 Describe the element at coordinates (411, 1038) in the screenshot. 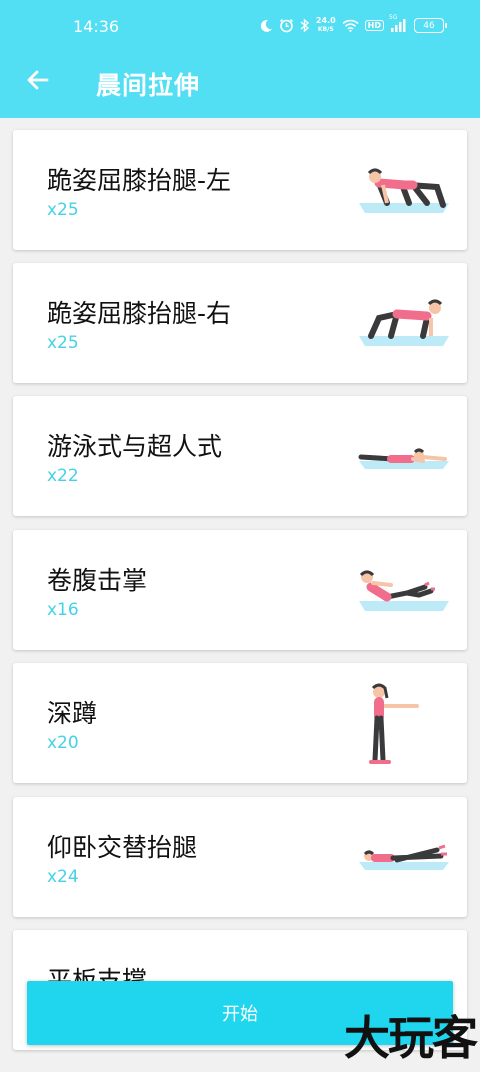

I see `watermark-logo: 大玩客` at that location.